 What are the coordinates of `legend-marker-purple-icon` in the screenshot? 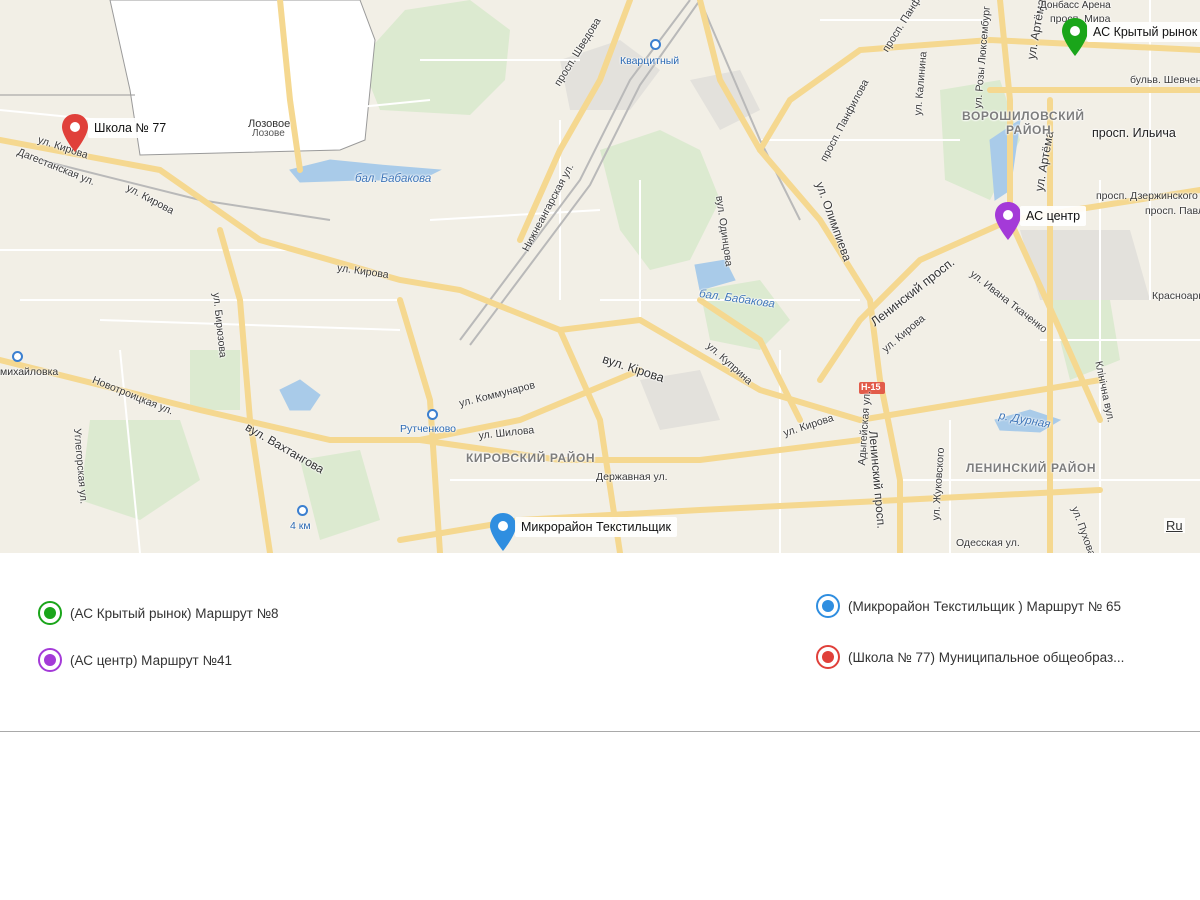 It's located at (50, 660).